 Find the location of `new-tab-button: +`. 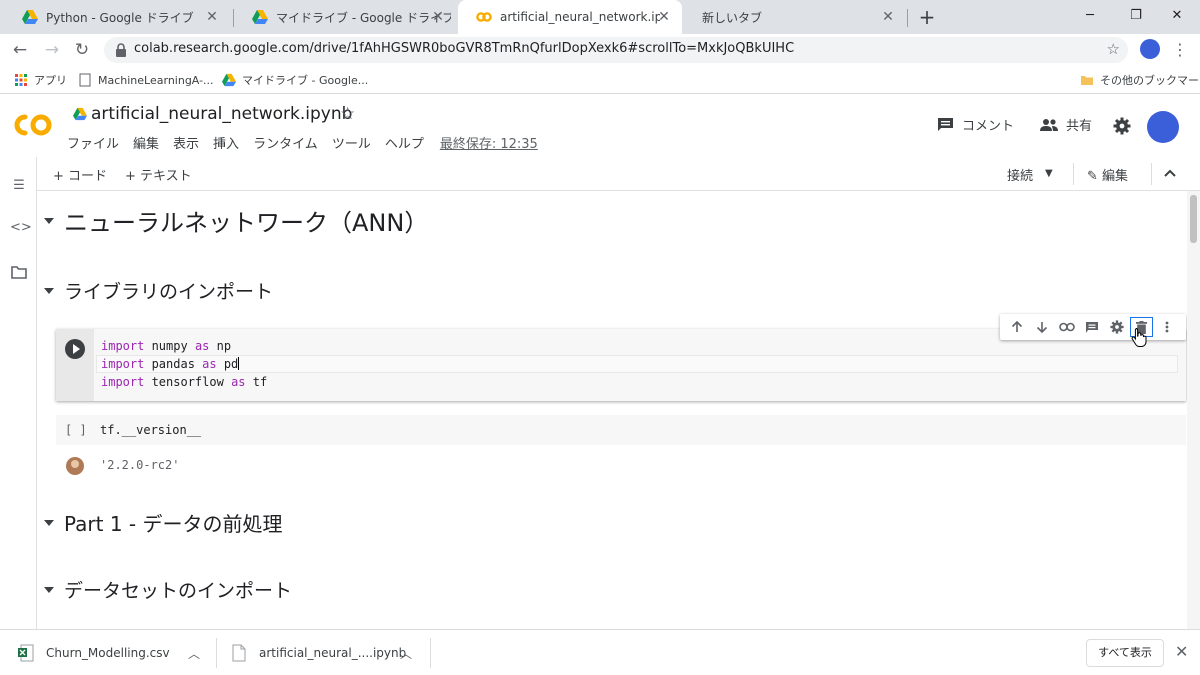

new-tab-button: + is located at coordinates (927, 17).